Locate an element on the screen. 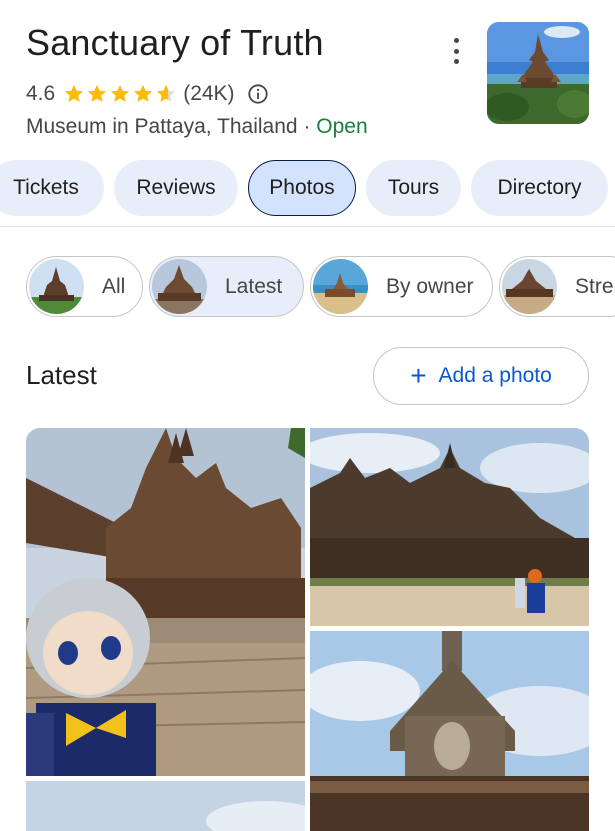 Image resolution: width=615 pixels, height=831 pixels. tab-tickets: Tickets is located at coordinates (52, 188).